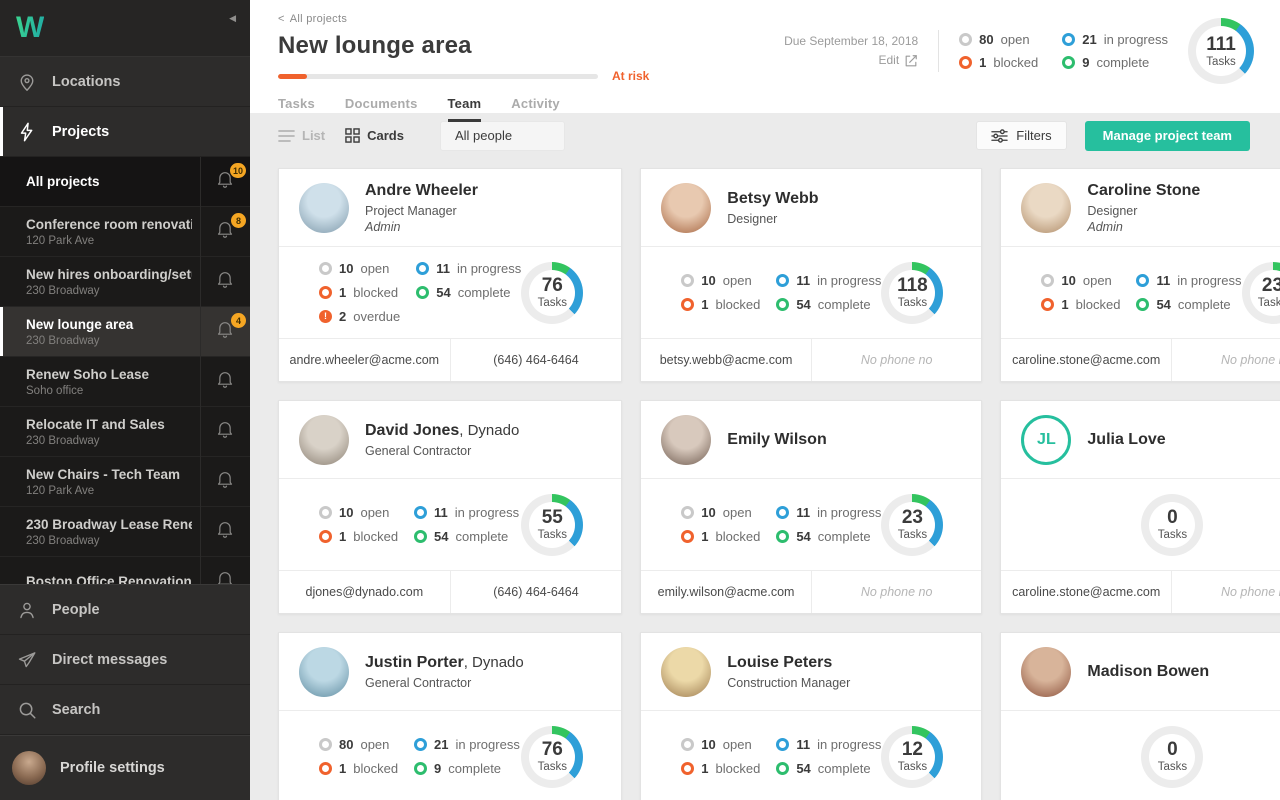 This screenshot has height=800, width=1280. What do you see at coordinates (1115, 62) in the screenshot?
I see `stat-complete: 9 complete` at bounding box center [1115, 62].